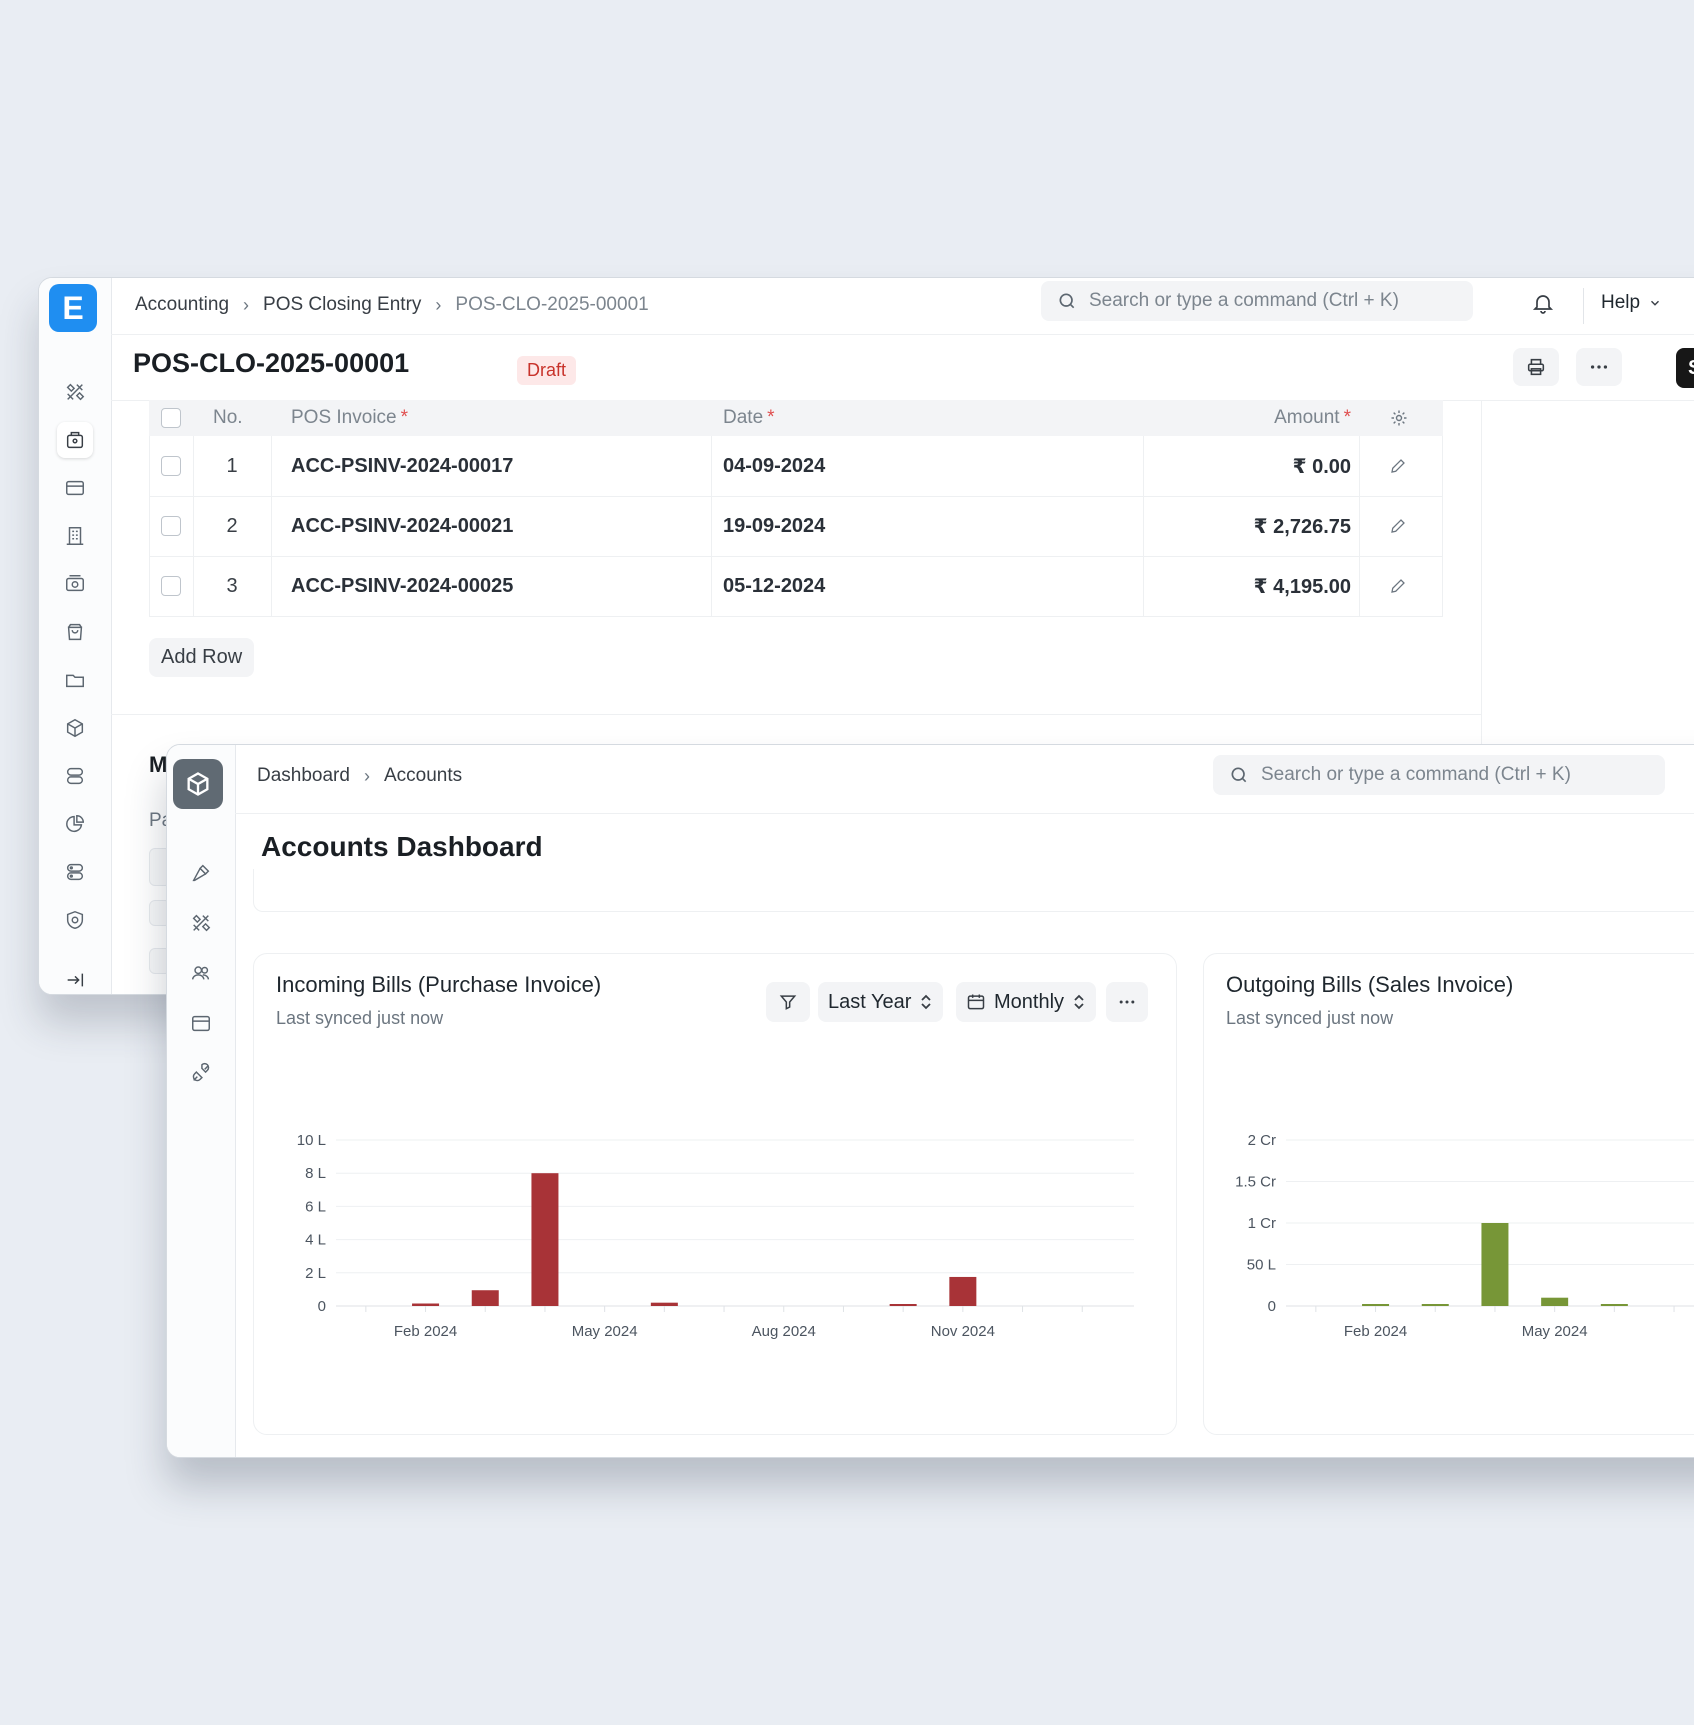 The height and width of the screenshot is (1725, 1694). Describe the element at coordinates (201, 1023) in the screenshot. I see `calendar-icon` at that location.